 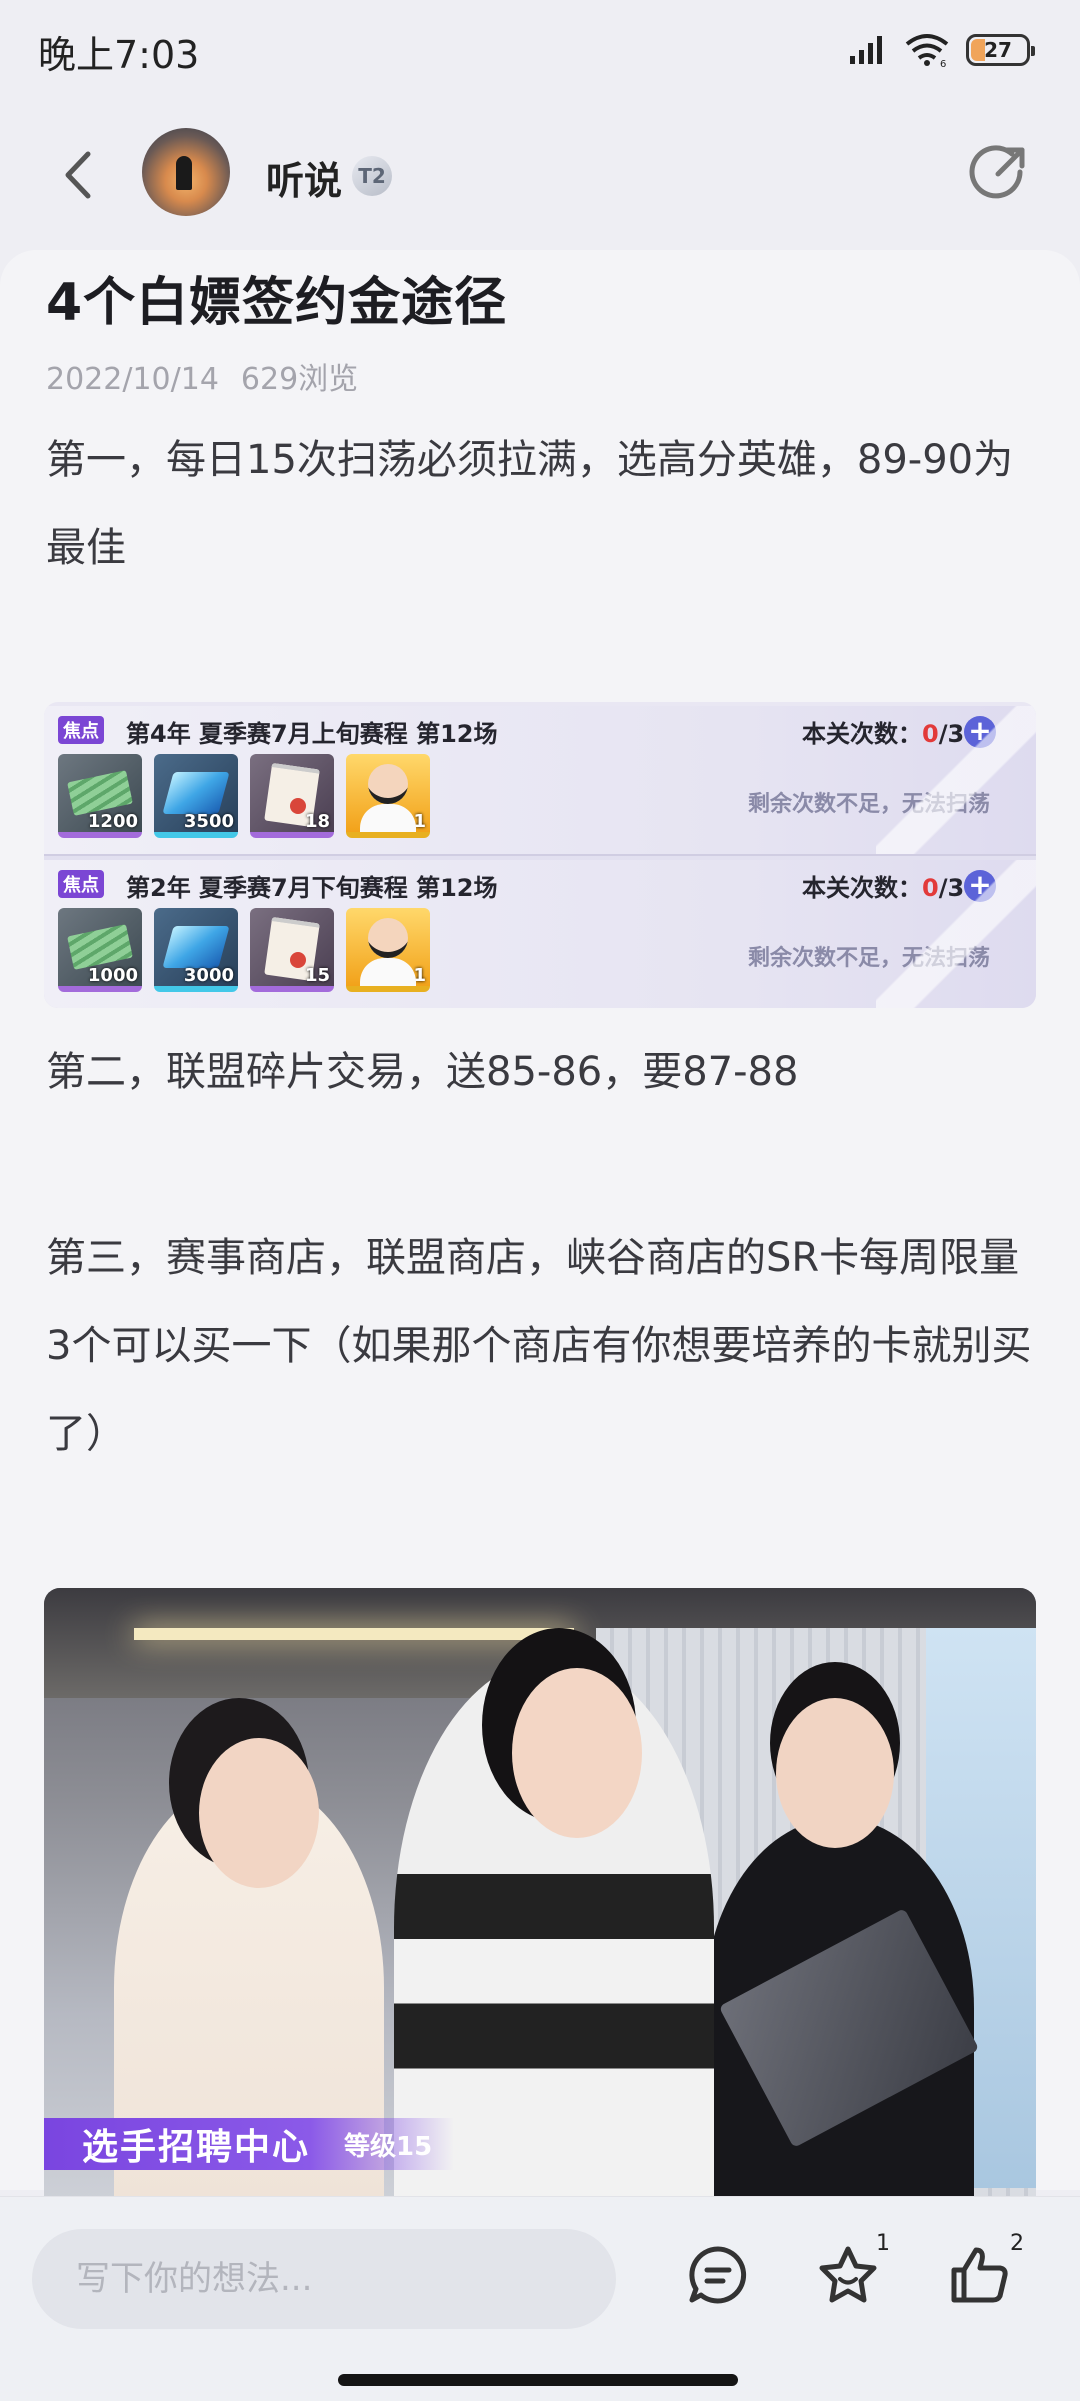 I want to click on money-reward-icon: 1200, so click(x=100, y=796).